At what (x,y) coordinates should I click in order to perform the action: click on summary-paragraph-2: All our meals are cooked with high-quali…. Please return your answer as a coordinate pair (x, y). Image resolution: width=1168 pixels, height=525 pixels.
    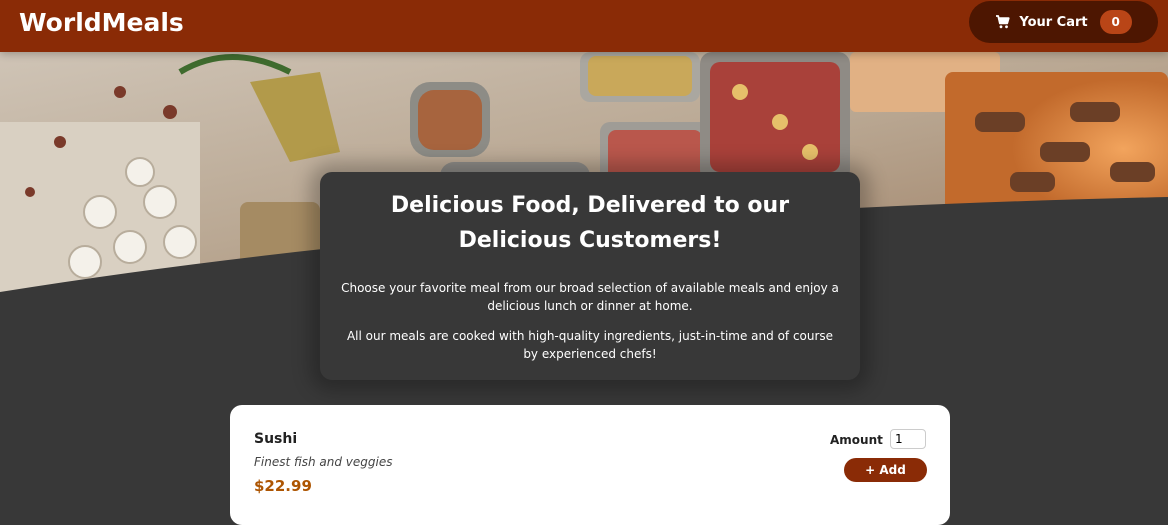
    Looking at the image, I should click on (590, 345).